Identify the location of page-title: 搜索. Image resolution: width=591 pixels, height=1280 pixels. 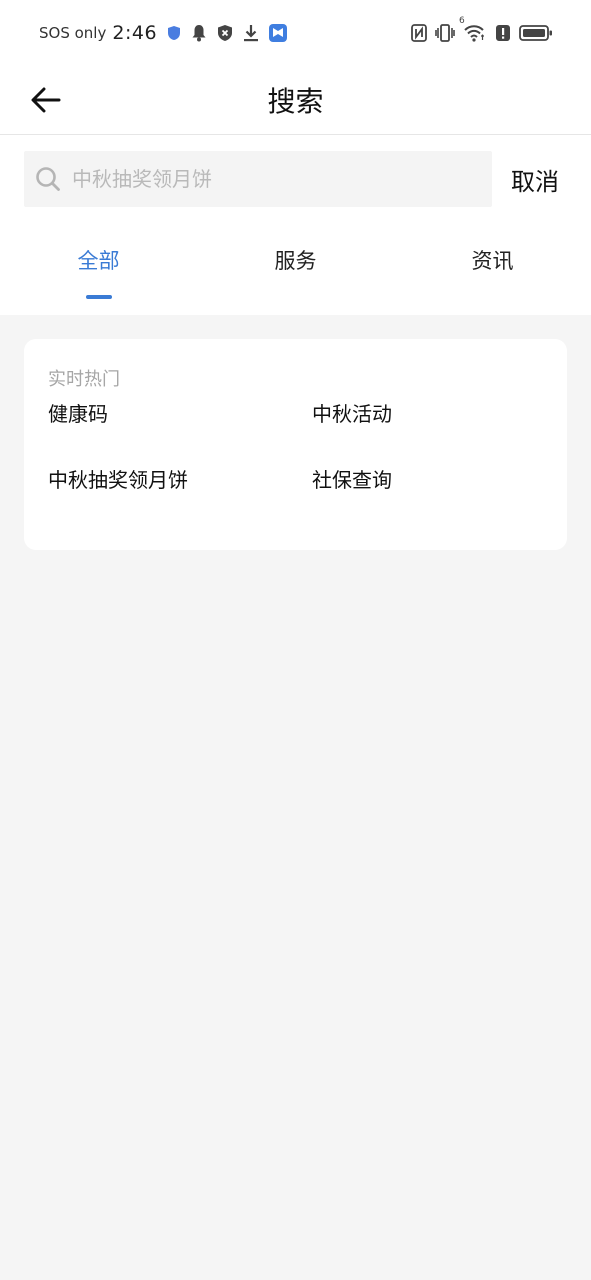
(295, 101).